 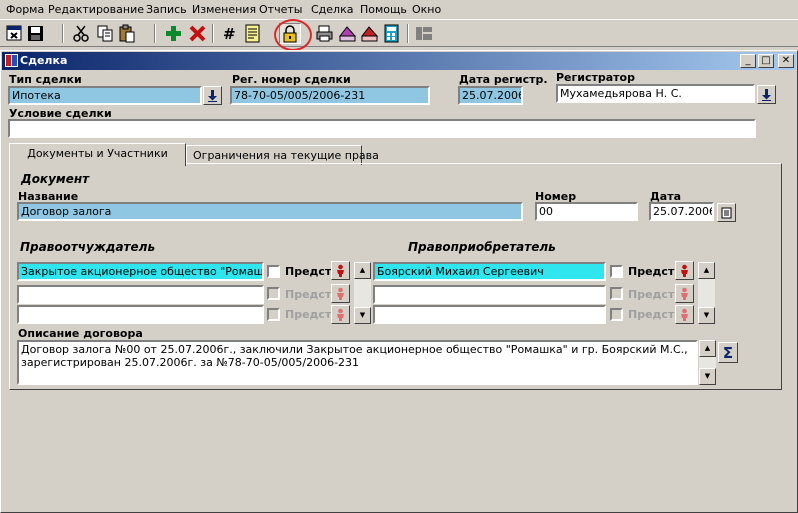 What do you see at coordinates (382, 128) in the screenshot?
I see `condition-field` at bounding box center [382, 128].